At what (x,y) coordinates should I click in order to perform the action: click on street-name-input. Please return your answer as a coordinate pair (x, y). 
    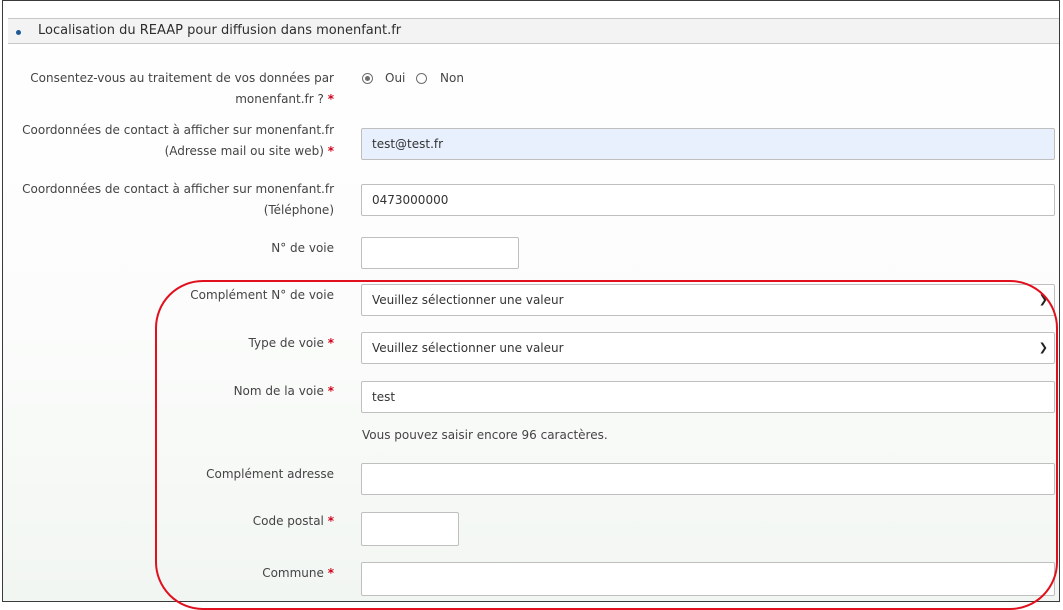
    Looking at the image, I should click on (708, 397).